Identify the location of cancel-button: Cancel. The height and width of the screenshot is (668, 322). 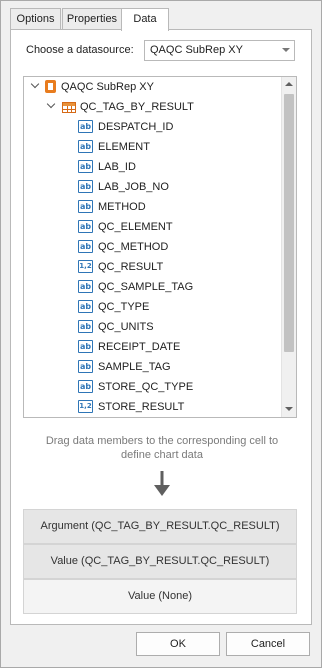
(268, 644).